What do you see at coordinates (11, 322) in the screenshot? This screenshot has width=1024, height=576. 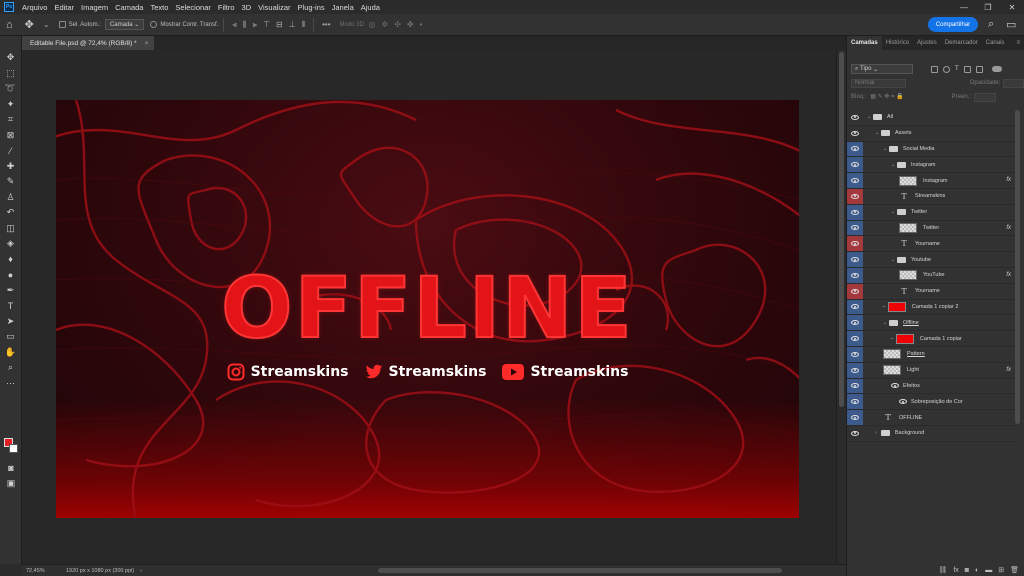 I see `path-selection-tool-icon: ➤` at bounding box center [11, 322].